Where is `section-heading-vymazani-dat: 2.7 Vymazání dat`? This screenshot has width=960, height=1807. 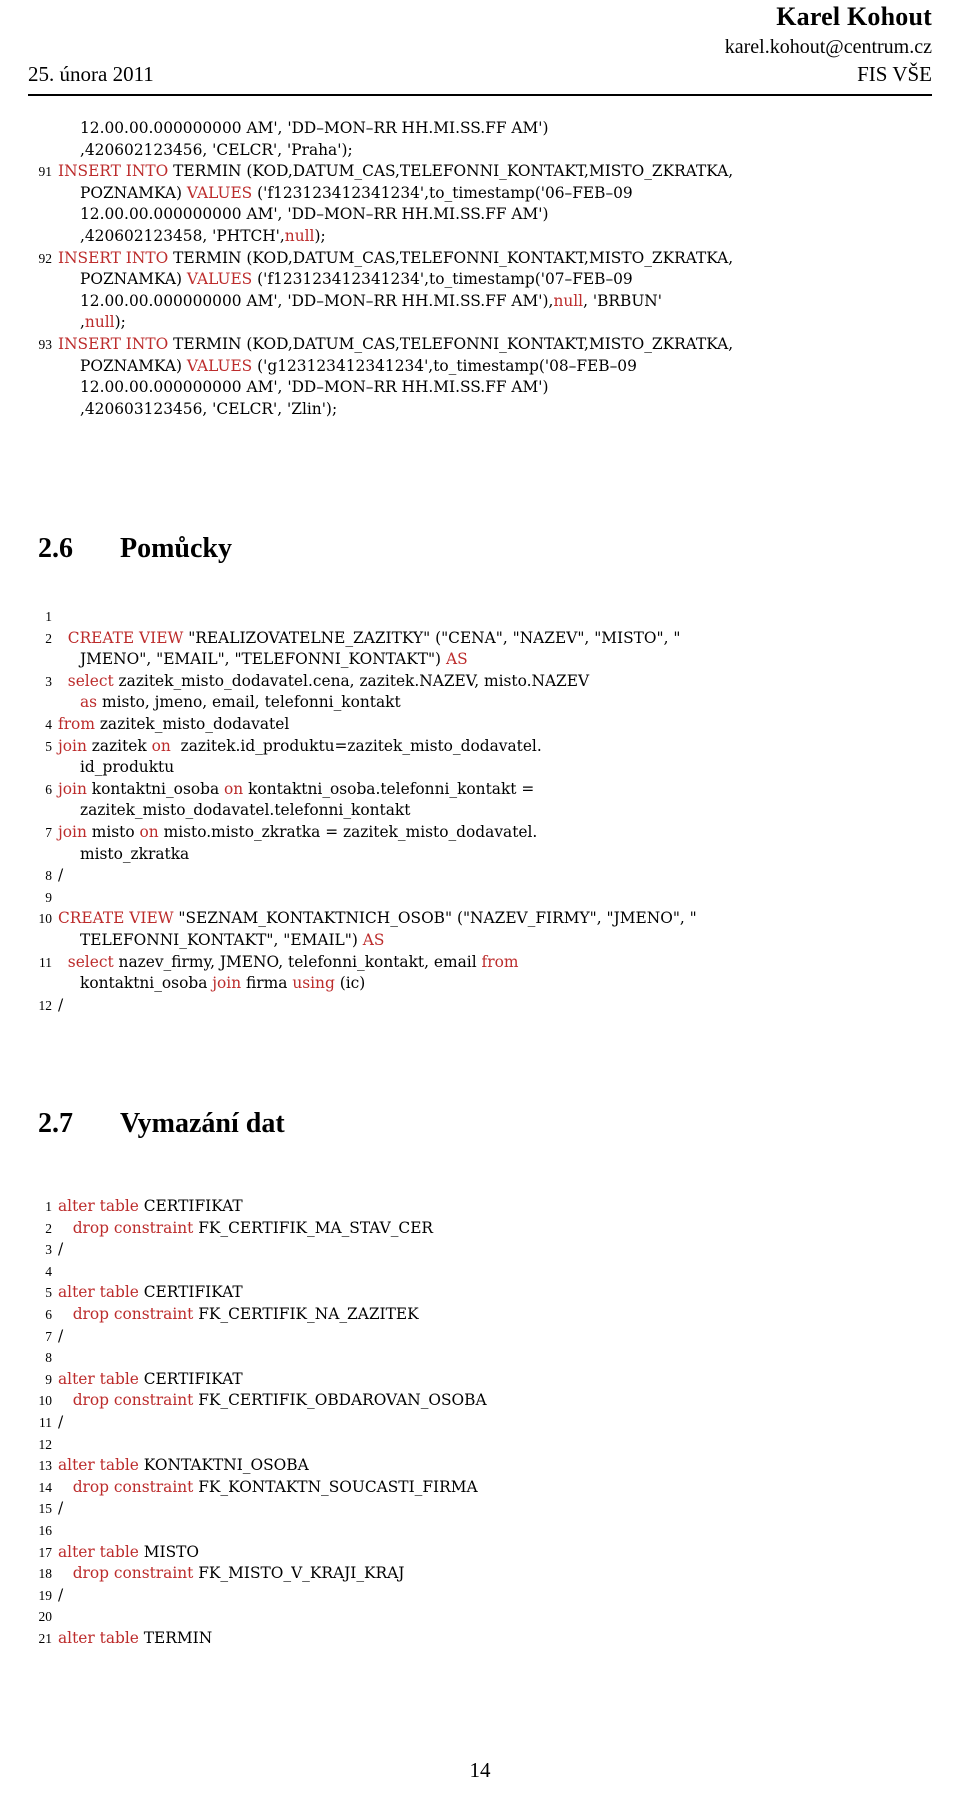
section-heading-vymazani-dat: 2.7 Vymazání dat is located at coordinates (161, 1124).